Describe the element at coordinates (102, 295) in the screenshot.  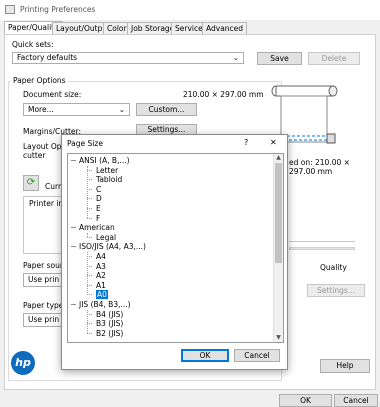
I see `tree-item-selected: A0` at that location.